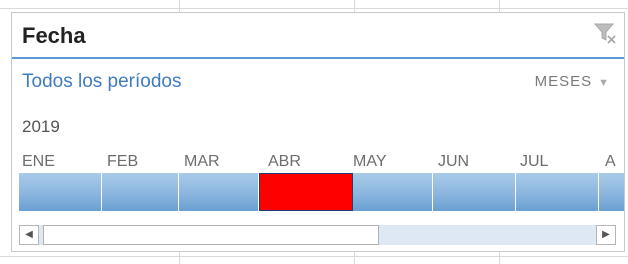 The width and height of the screenshot is (628, 264). I want to click on year-label: 2019, so click(41, 126).